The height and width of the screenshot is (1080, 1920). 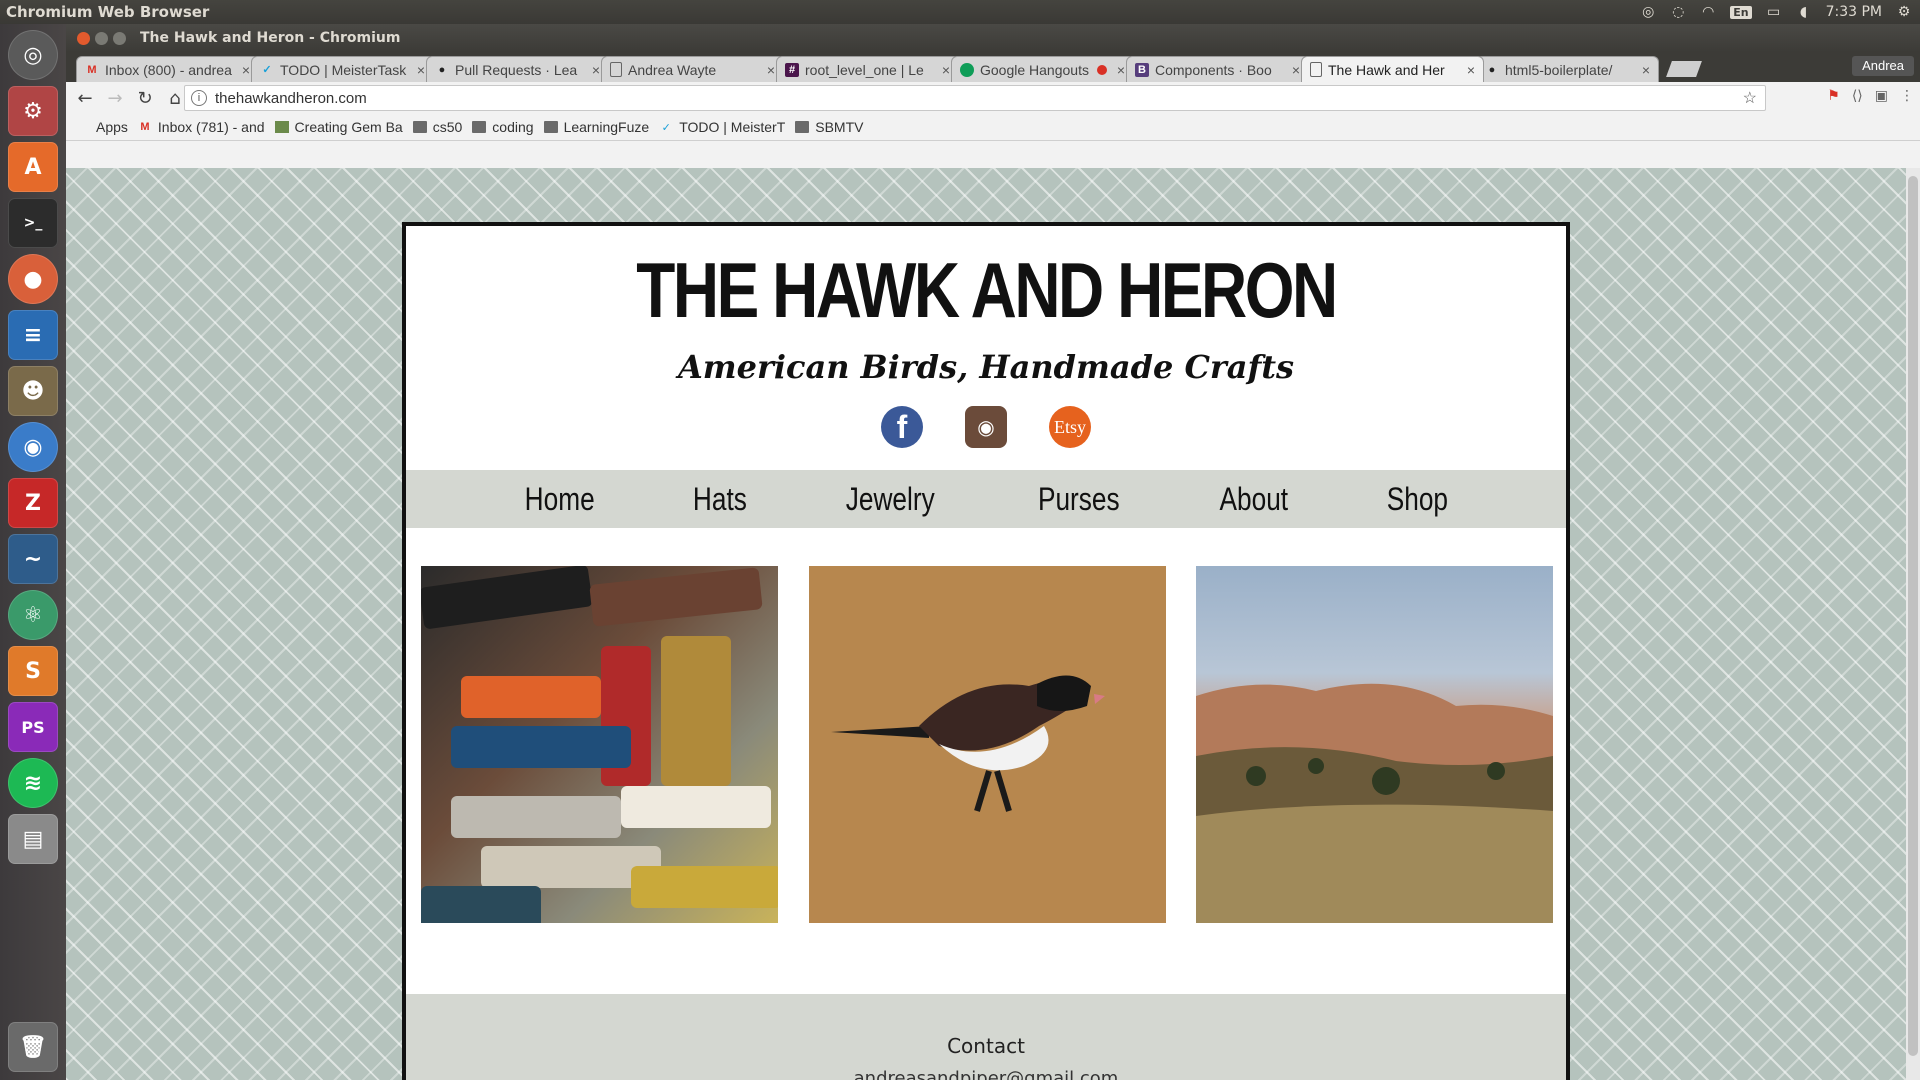 What do you see at coordinates (33, 671) in the screenshot?
I see `sublime-text-icon: S` at bounding box center [33, 671].